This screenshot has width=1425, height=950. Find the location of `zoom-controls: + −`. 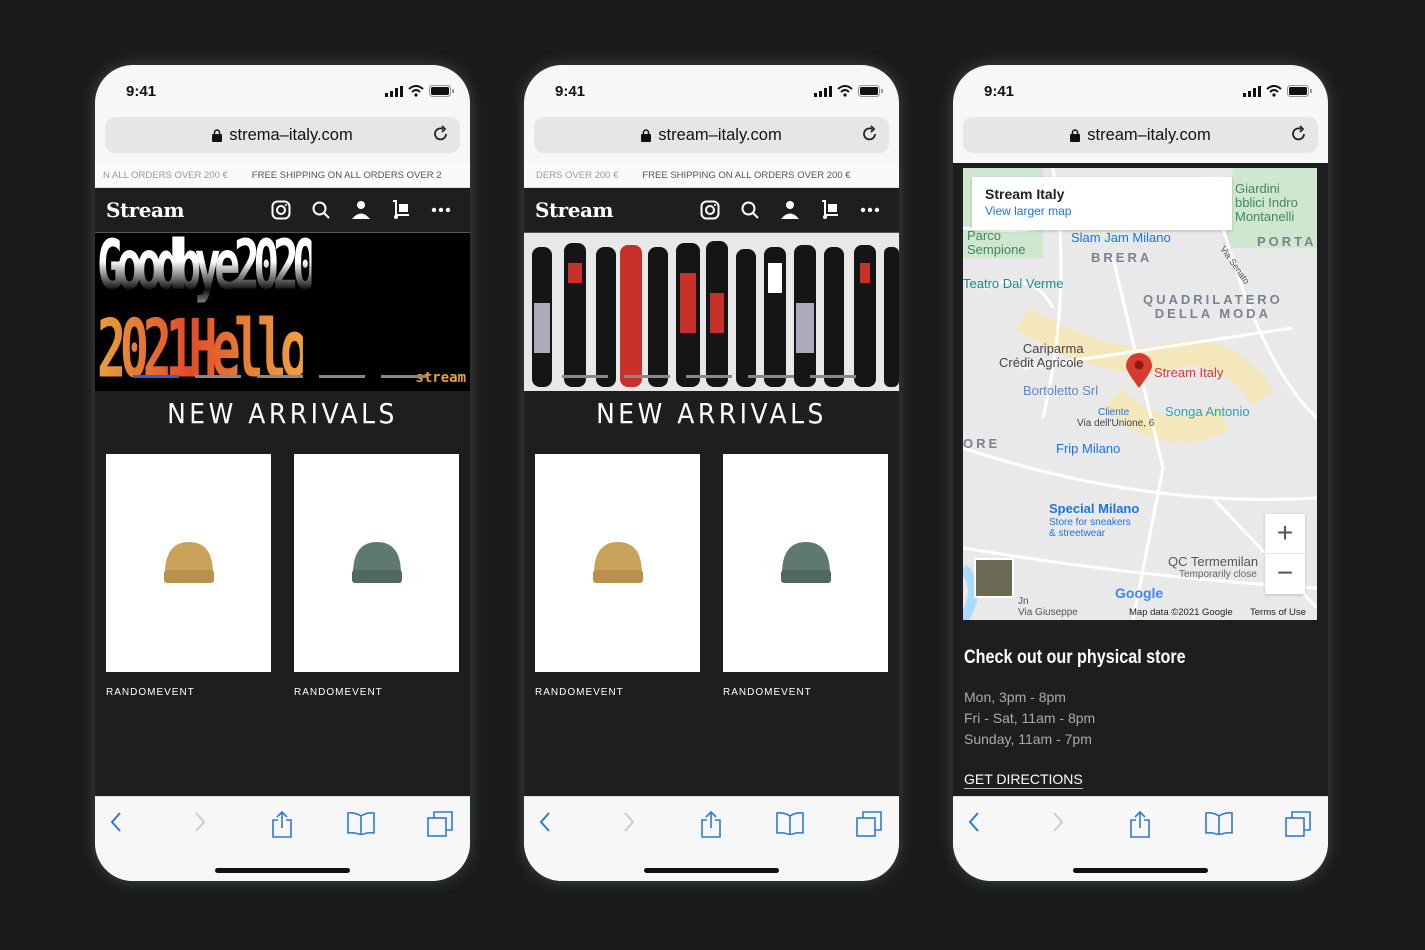

zoom-controls: + − is located at coordinates (1285, 554).